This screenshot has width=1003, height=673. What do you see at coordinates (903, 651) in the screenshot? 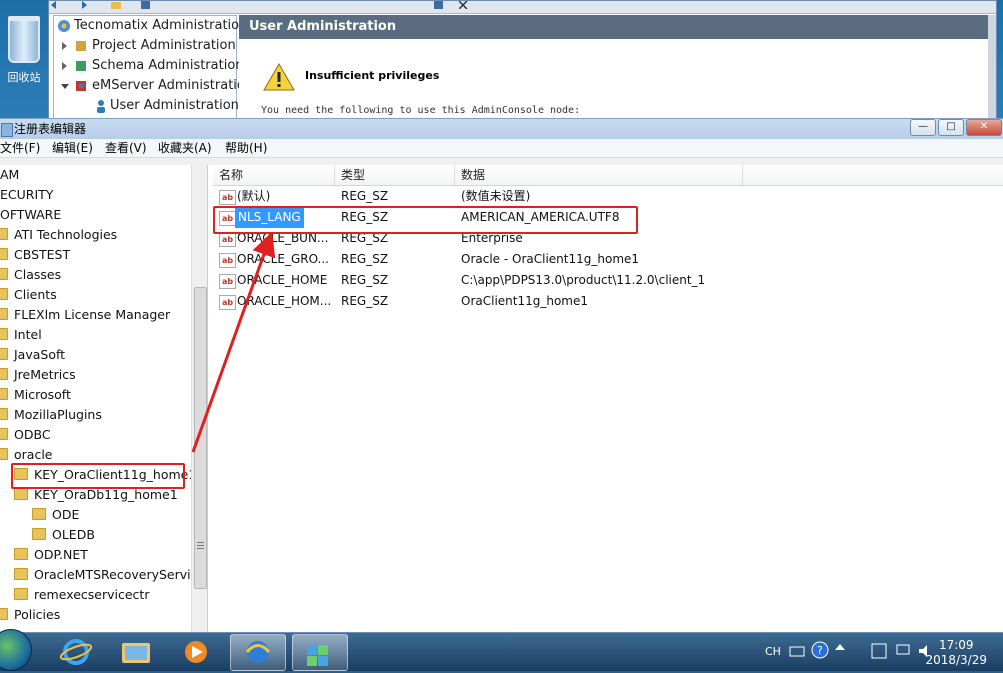
I see `network-icon` at bounding box center [903, 651].